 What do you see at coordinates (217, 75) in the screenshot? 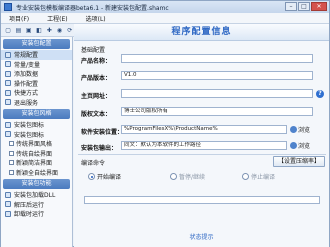
I see `product-version-field: V1.0` at bounding box center [217, 75].